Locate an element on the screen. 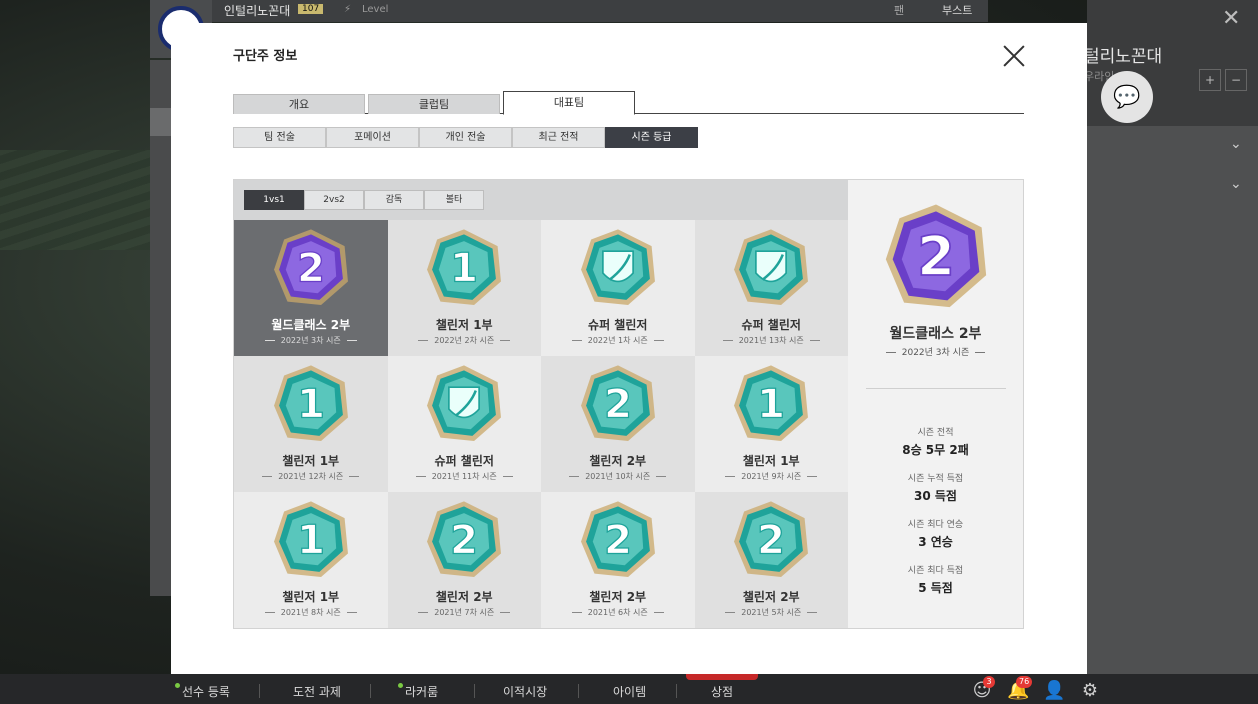 The width and height of the screenshot is (1258, 704). subtab-formation: 포메이션 is located at coordinates (372, 137).